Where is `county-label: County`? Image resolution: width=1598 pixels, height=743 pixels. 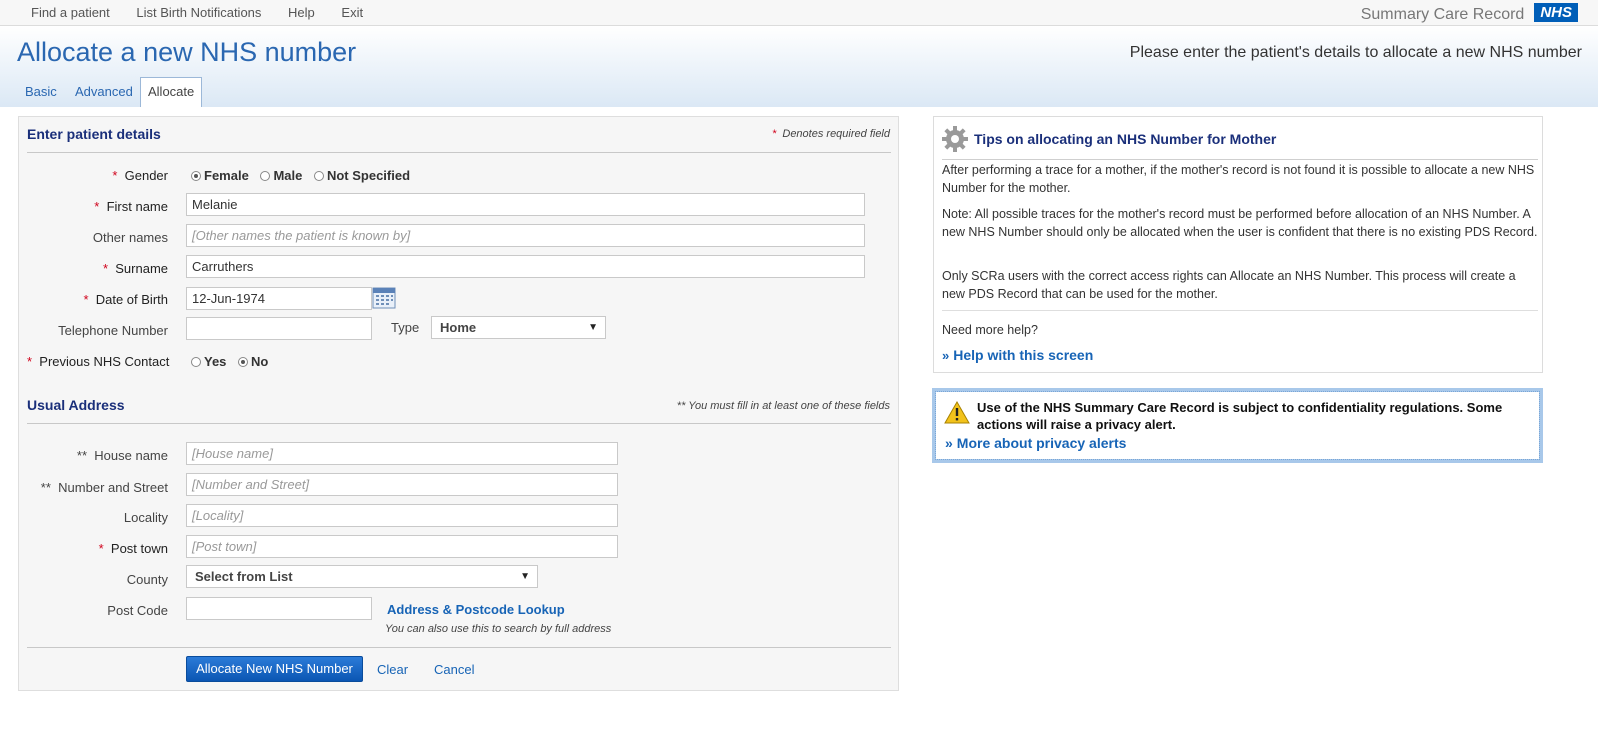 county-label: County is located at coordinates (147, 579).